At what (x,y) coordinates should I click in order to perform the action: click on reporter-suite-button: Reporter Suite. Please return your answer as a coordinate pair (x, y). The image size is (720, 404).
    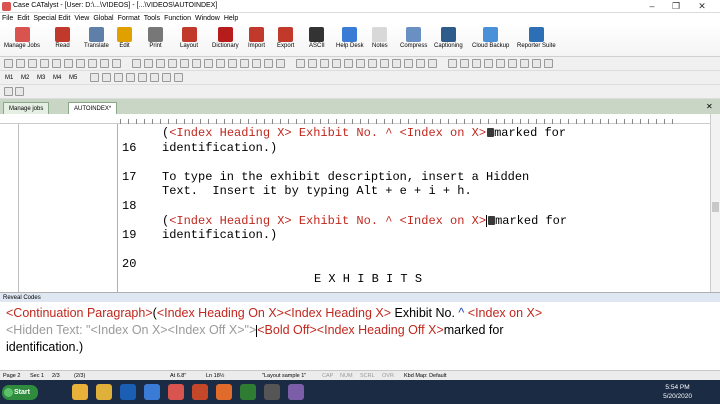
    Looking at the image, I should click on (536, 41).